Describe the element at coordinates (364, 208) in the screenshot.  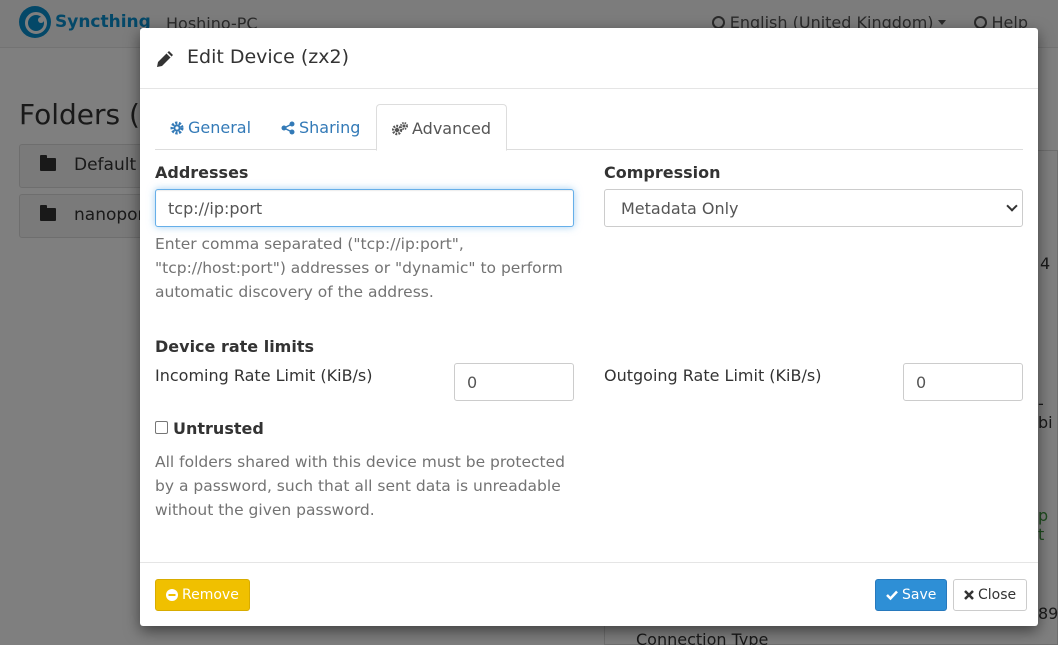
I see `addresses-input` at that location.